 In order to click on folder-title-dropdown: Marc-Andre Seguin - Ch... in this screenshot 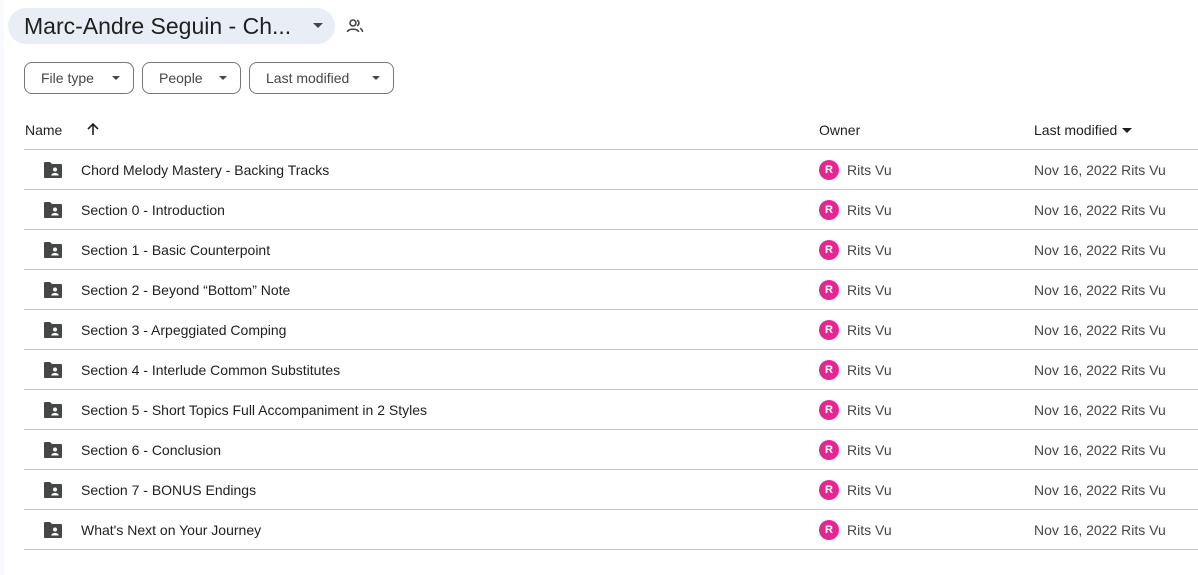, I will do `click(171, 26)`.